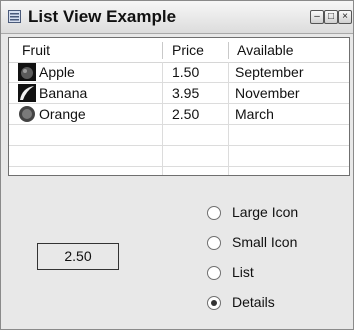 The width and height of the screenshot is (354, 330). I want to click on radio-label: List, so click(243, 272).